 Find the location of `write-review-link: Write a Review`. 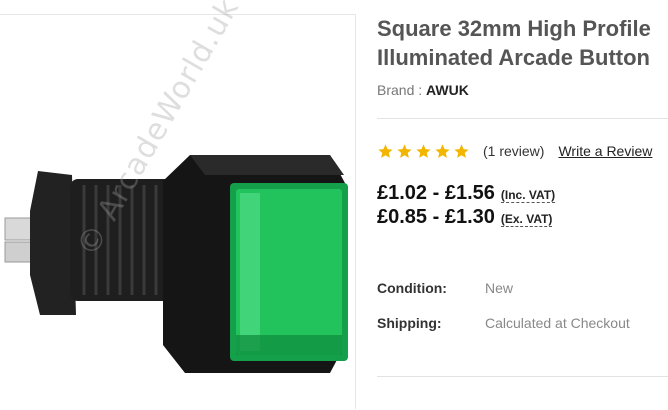

write-review-link: Write a Review is located at coordinates (605, 151).